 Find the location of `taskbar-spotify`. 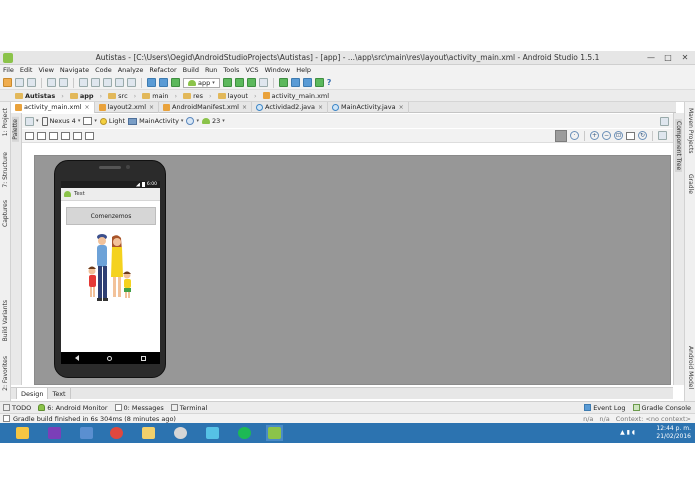

taskbar-spotify is located at coordinates (244, 433).